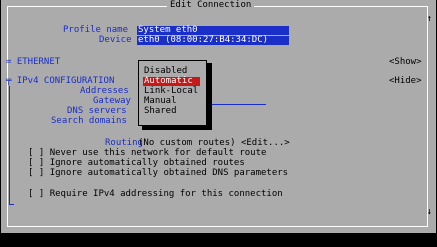  What do you see at coordinates (97, 111) in the screenshot?
I see `dns-servers-label: DNS servers` at bounding box center [97, 111].